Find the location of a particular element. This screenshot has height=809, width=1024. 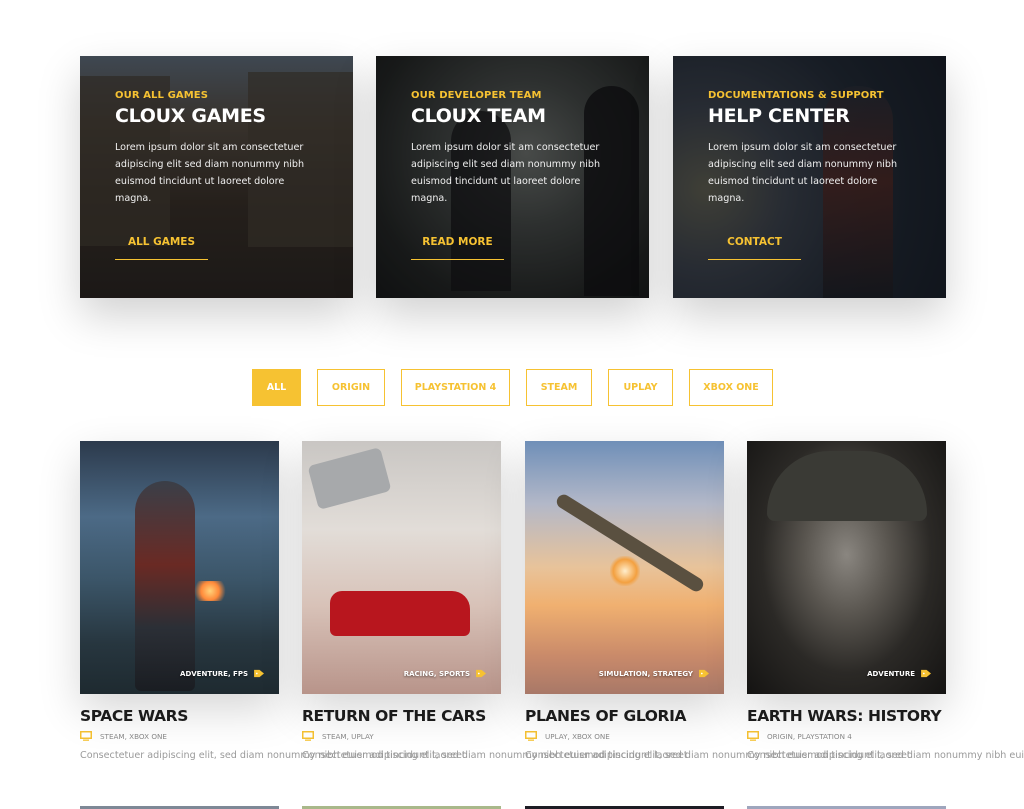

feature-eyebrow: OUR DEVELOPER TEAM is located at coordinates (476, 95).